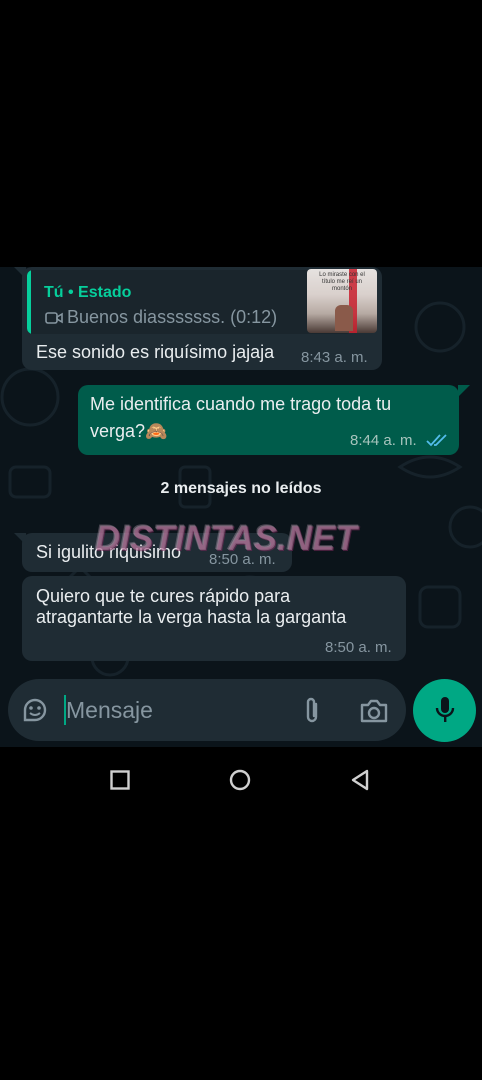 The width and height of the screenshot is (482, 1080). Describe the element at coordinates (436, 440) in the screenshot. I see `read-ticks-icon` at that location.